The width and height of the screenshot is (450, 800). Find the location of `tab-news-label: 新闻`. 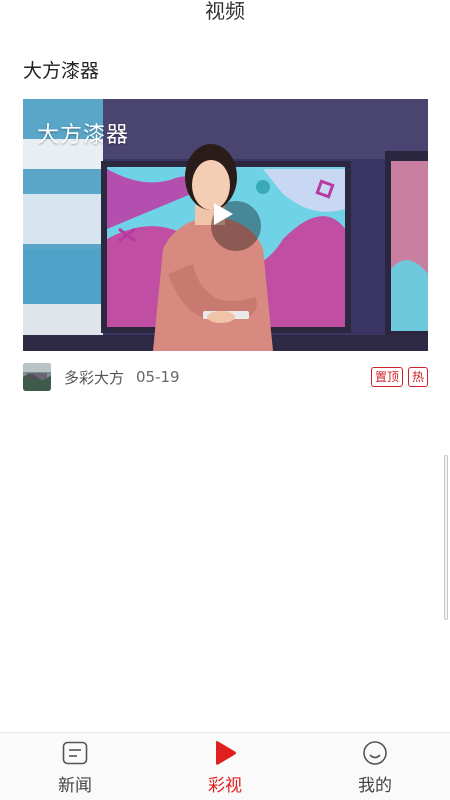

tab-news-label: 新闻 is located at coordinates (75, 786).